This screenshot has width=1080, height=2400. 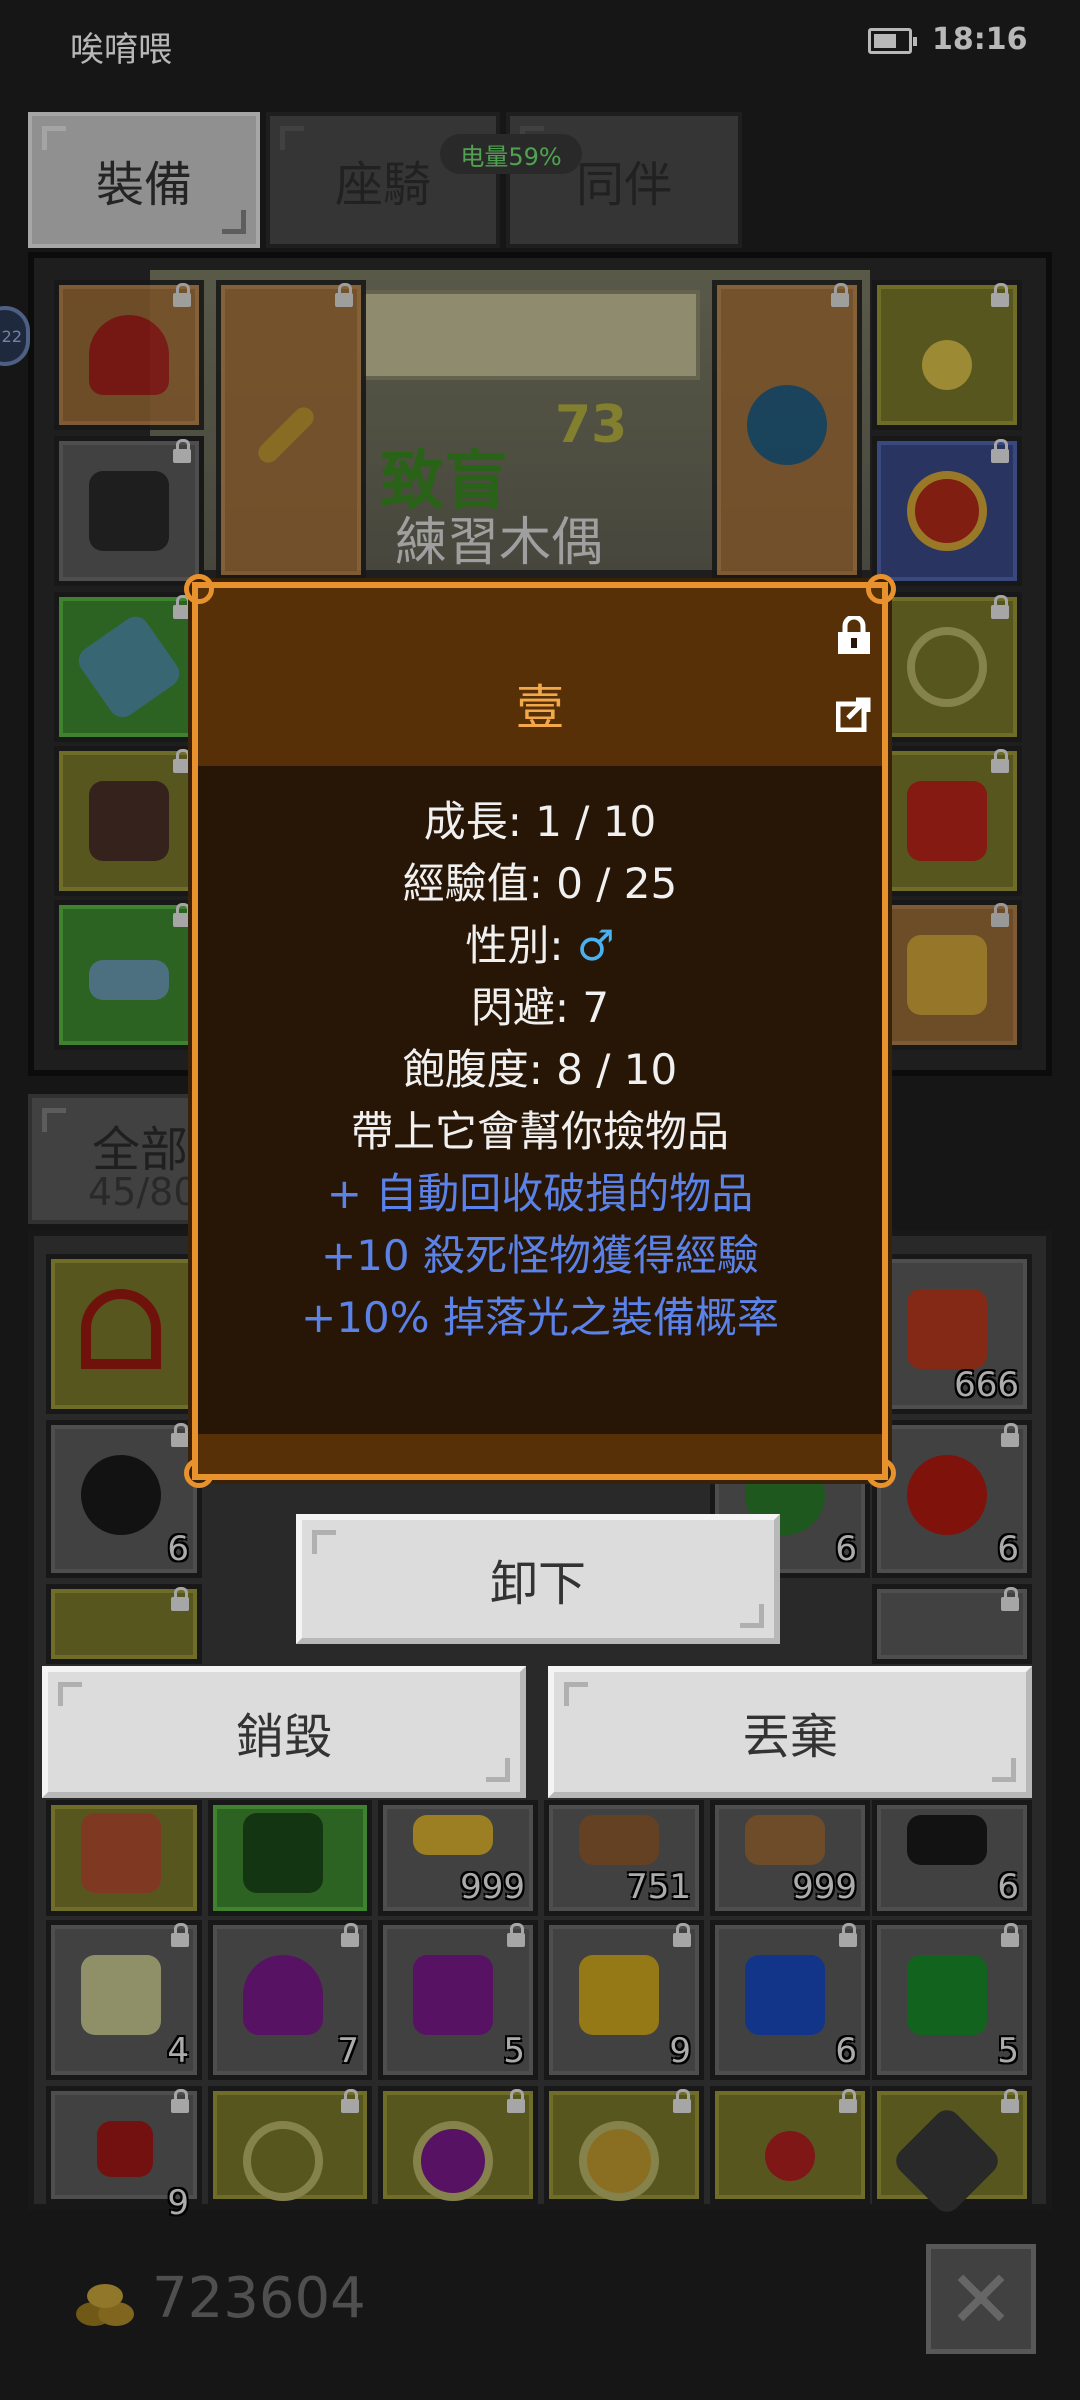 What do you see at coordinates (283, 1737) in the screenshot?
I see `destroy-label: 銷毀` at bounding box center [283, 1737].